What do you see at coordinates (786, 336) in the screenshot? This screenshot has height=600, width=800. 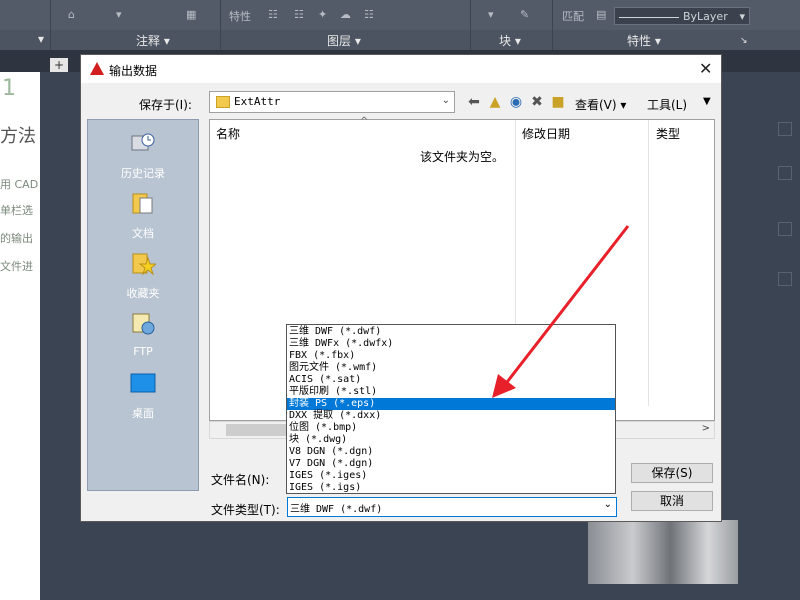 I see `right-panel-strip` at bounding box center [786, 336].